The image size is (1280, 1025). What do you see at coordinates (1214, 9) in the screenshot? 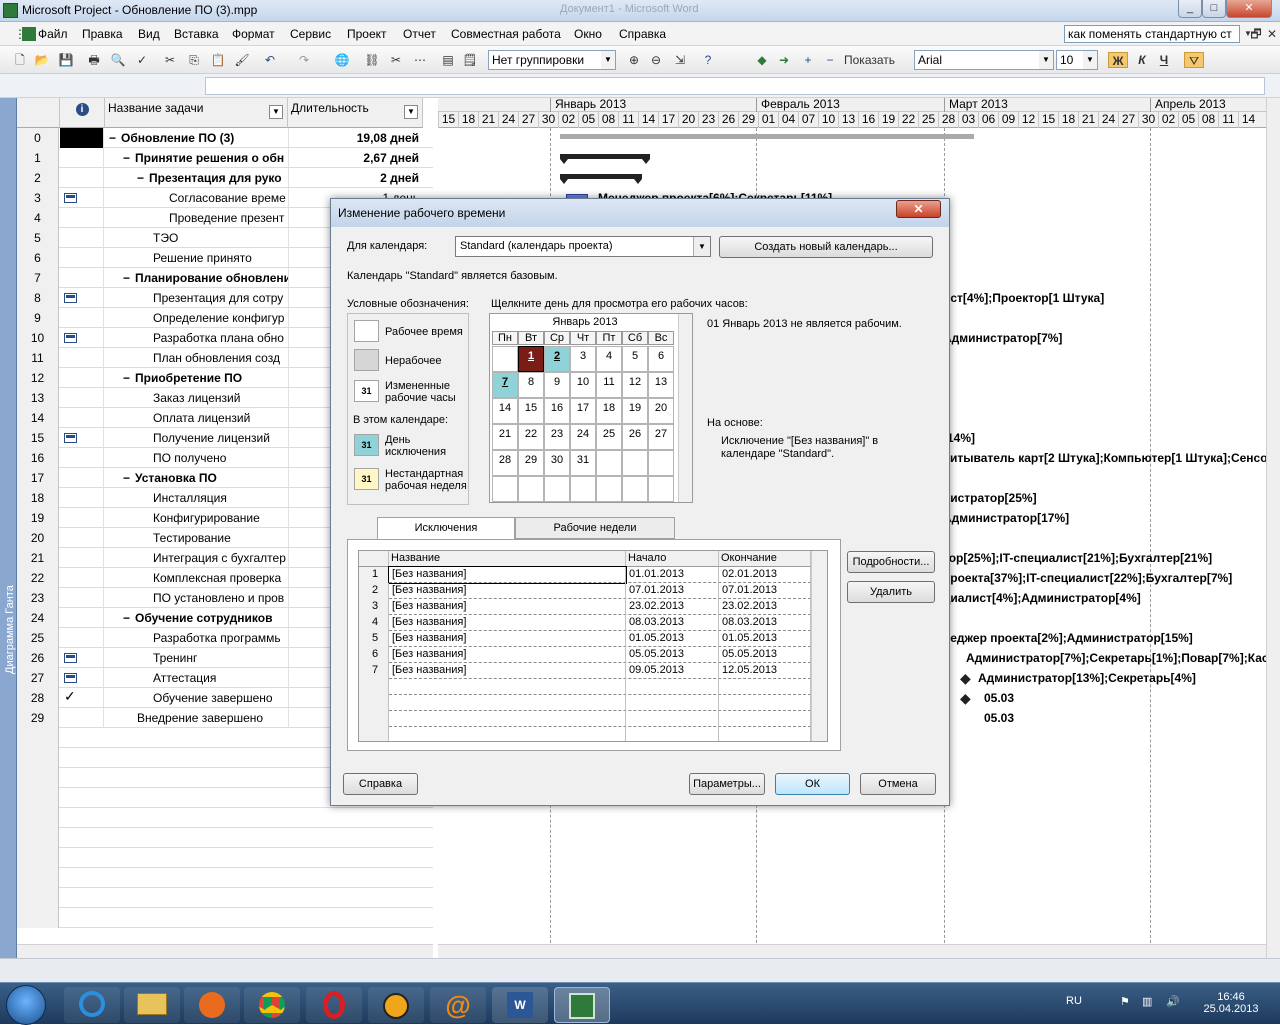
I see `maximize-button: □` at bounding box center [1214, 9].